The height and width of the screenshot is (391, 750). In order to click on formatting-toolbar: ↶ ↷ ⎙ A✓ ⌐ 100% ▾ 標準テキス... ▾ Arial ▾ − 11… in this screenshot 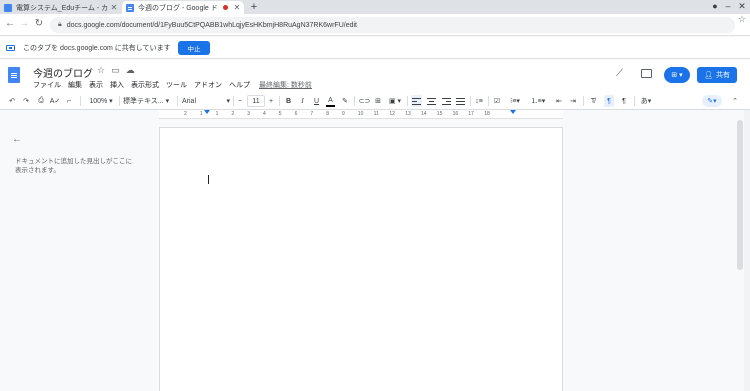, I will do `click(375, 101)`.